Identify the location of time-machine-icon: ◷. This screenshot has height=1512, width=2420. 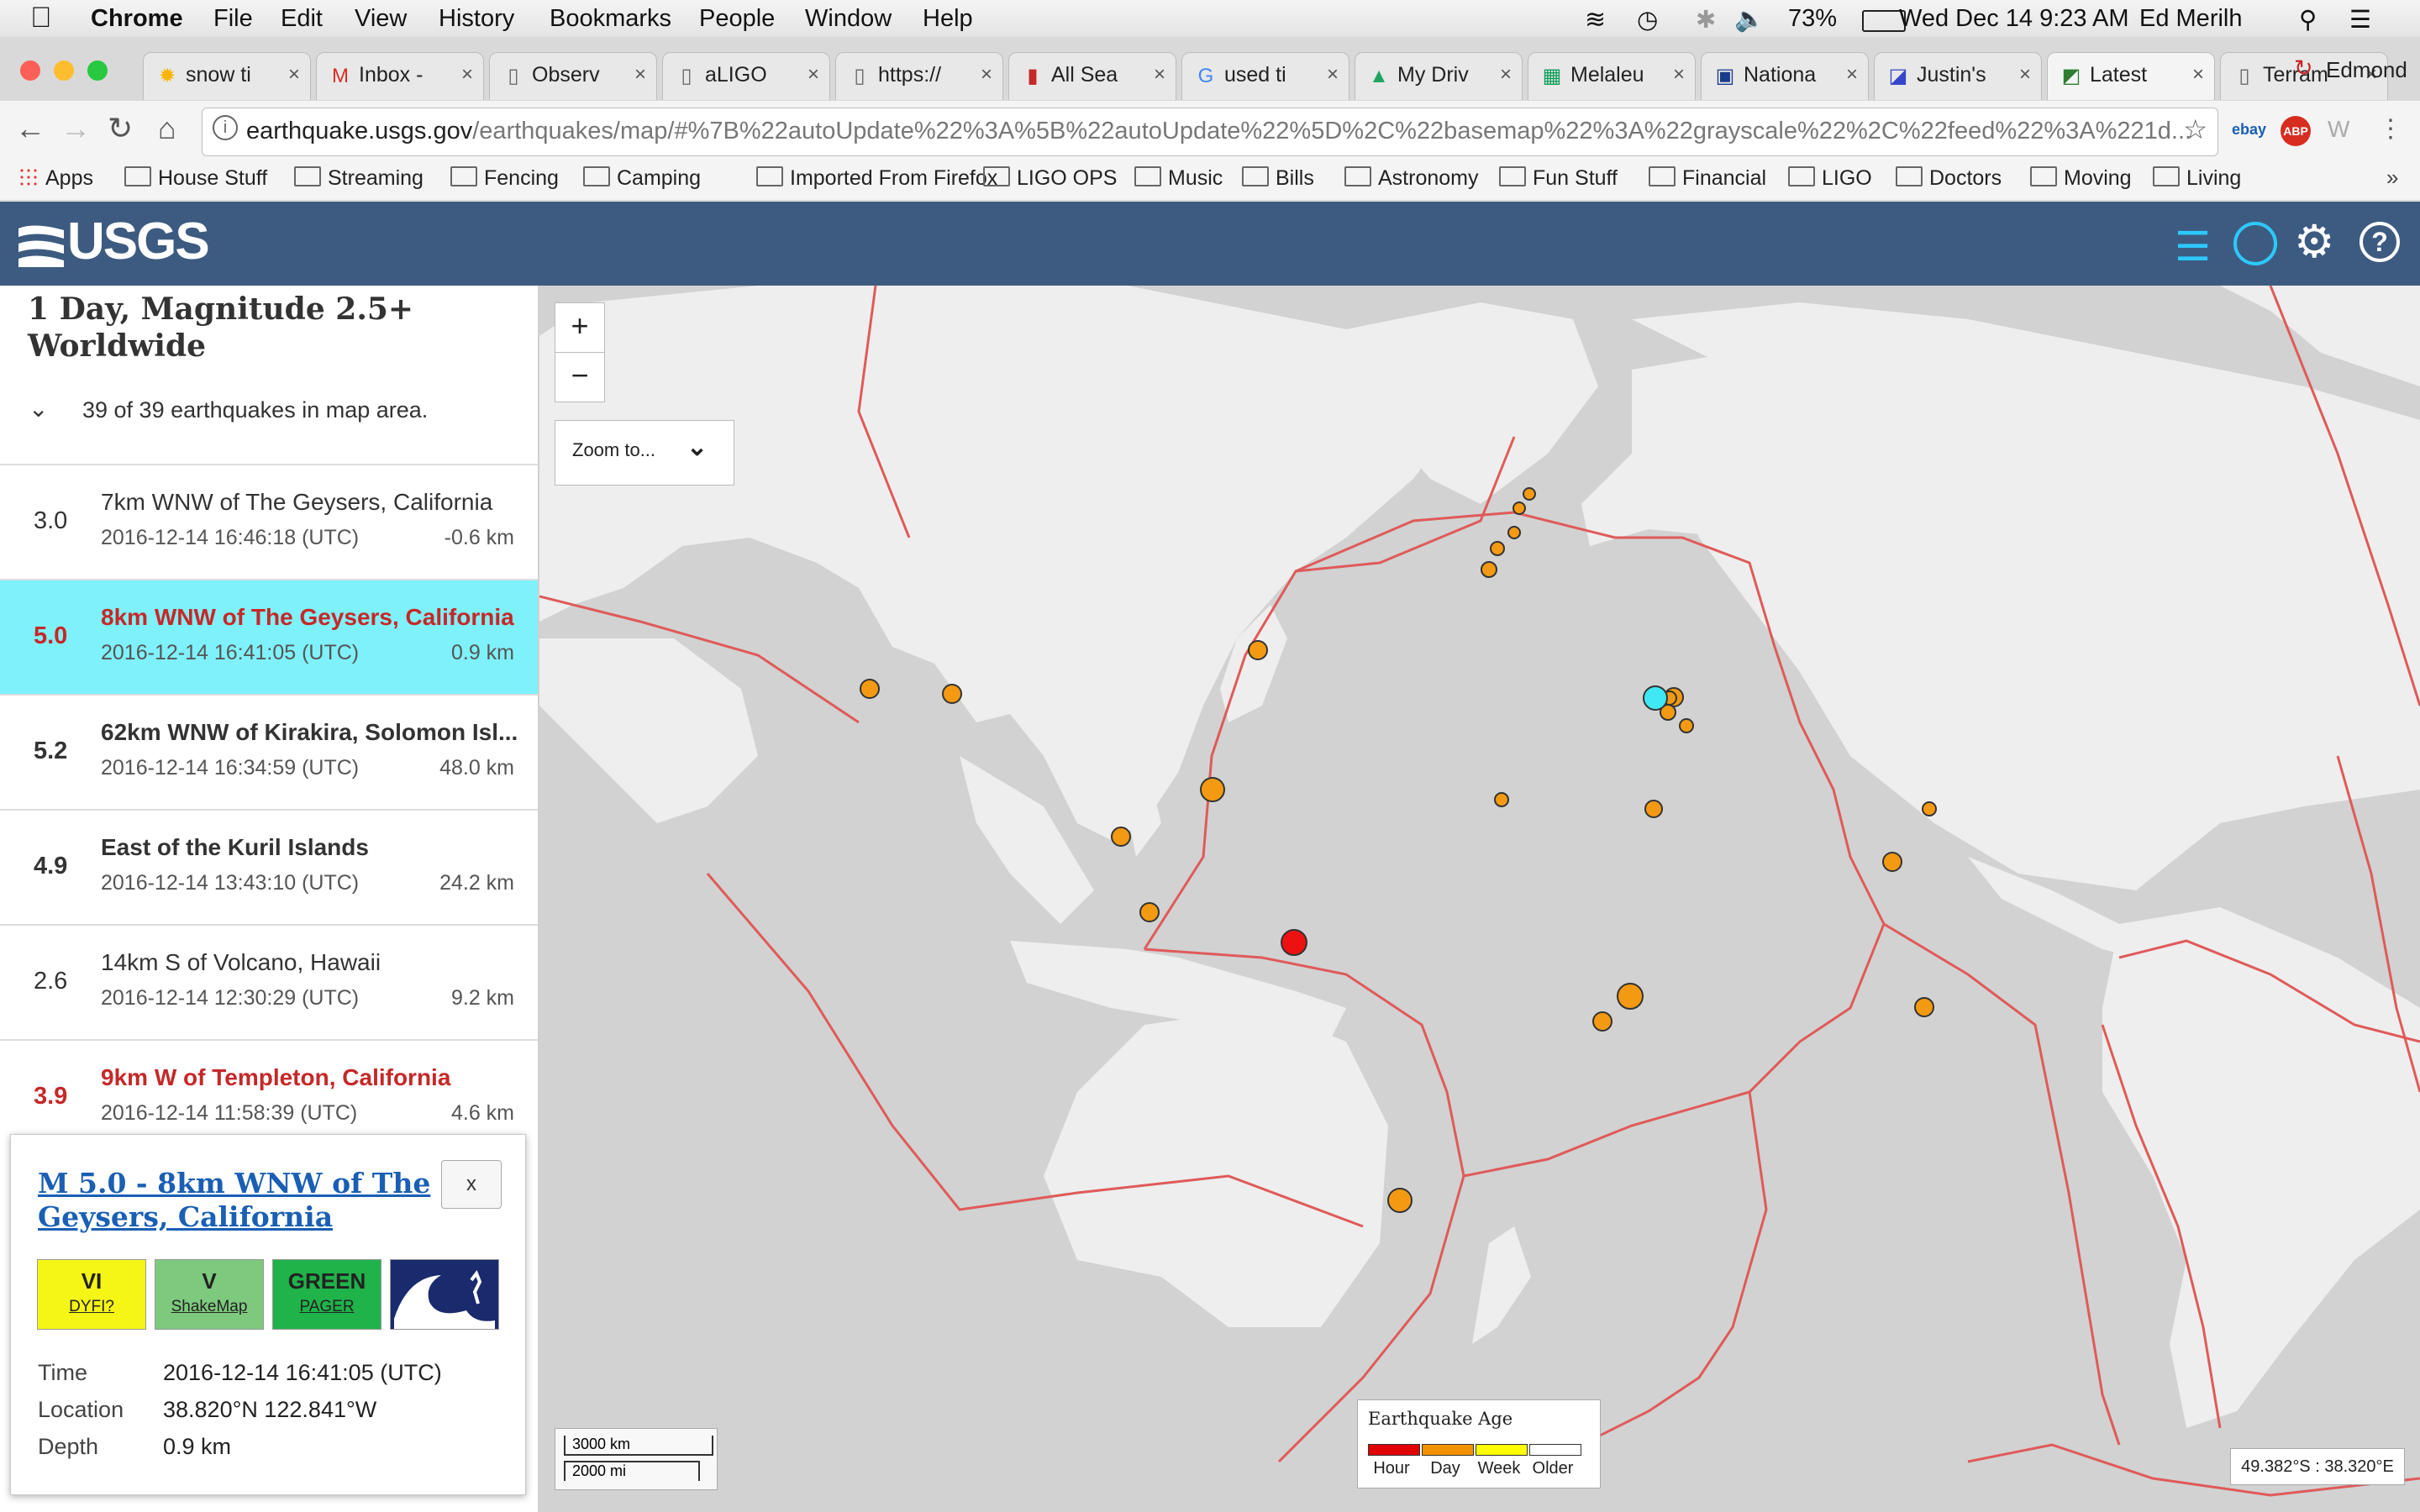
(1648, 19).